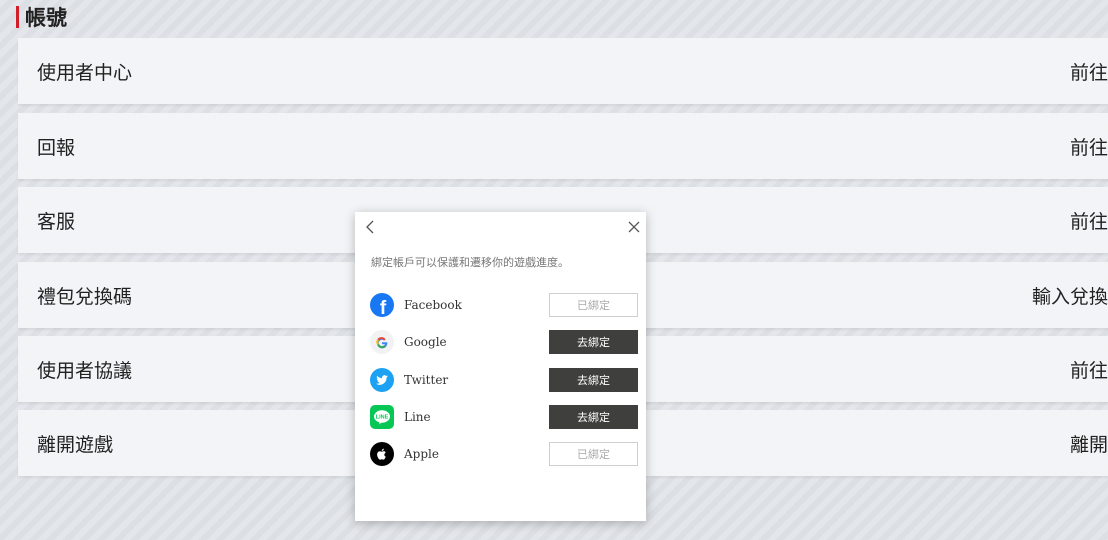 The image size is (1108, 540). Describe the element at coordinates (504, 380) in the screenshot. I see `provider-row-twitter: Twitter 去綁定` at that location.